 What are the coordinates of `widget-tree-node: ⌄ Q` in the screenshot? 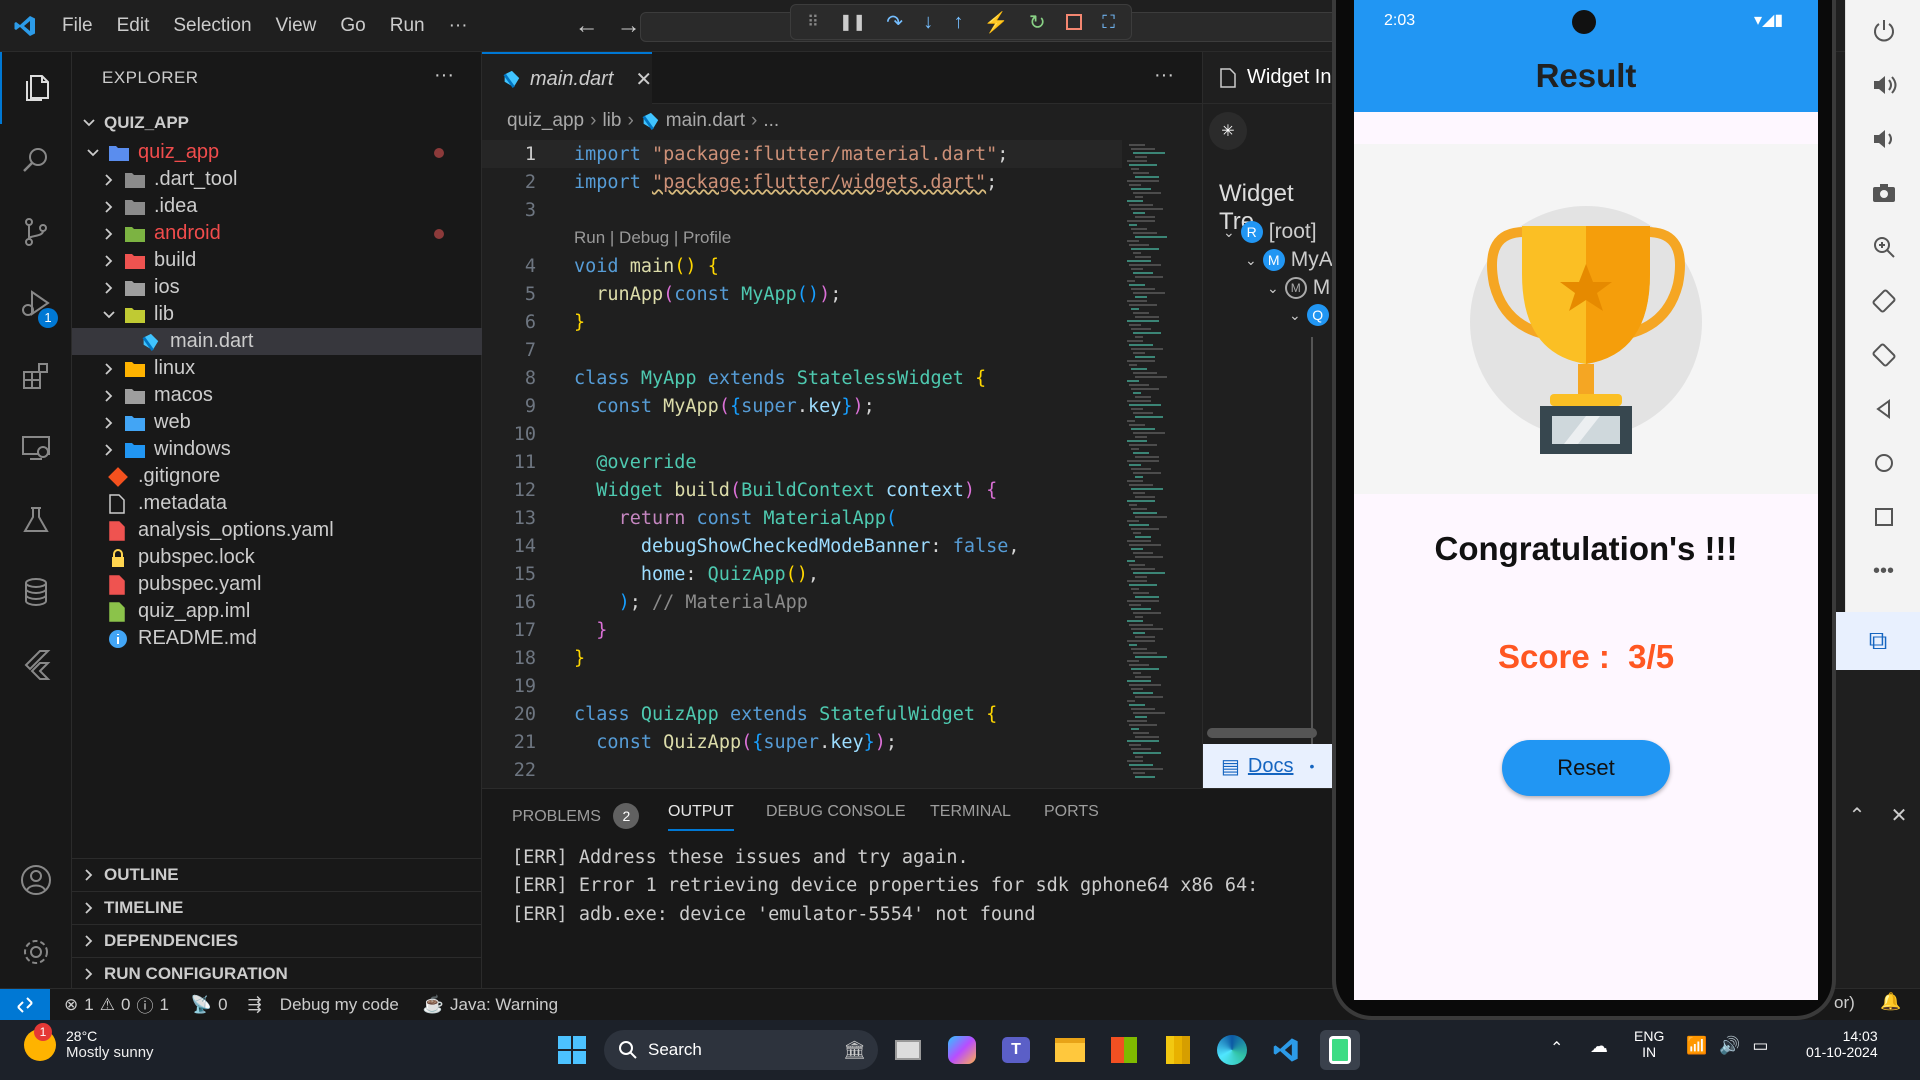 It's located at (1309, 315).